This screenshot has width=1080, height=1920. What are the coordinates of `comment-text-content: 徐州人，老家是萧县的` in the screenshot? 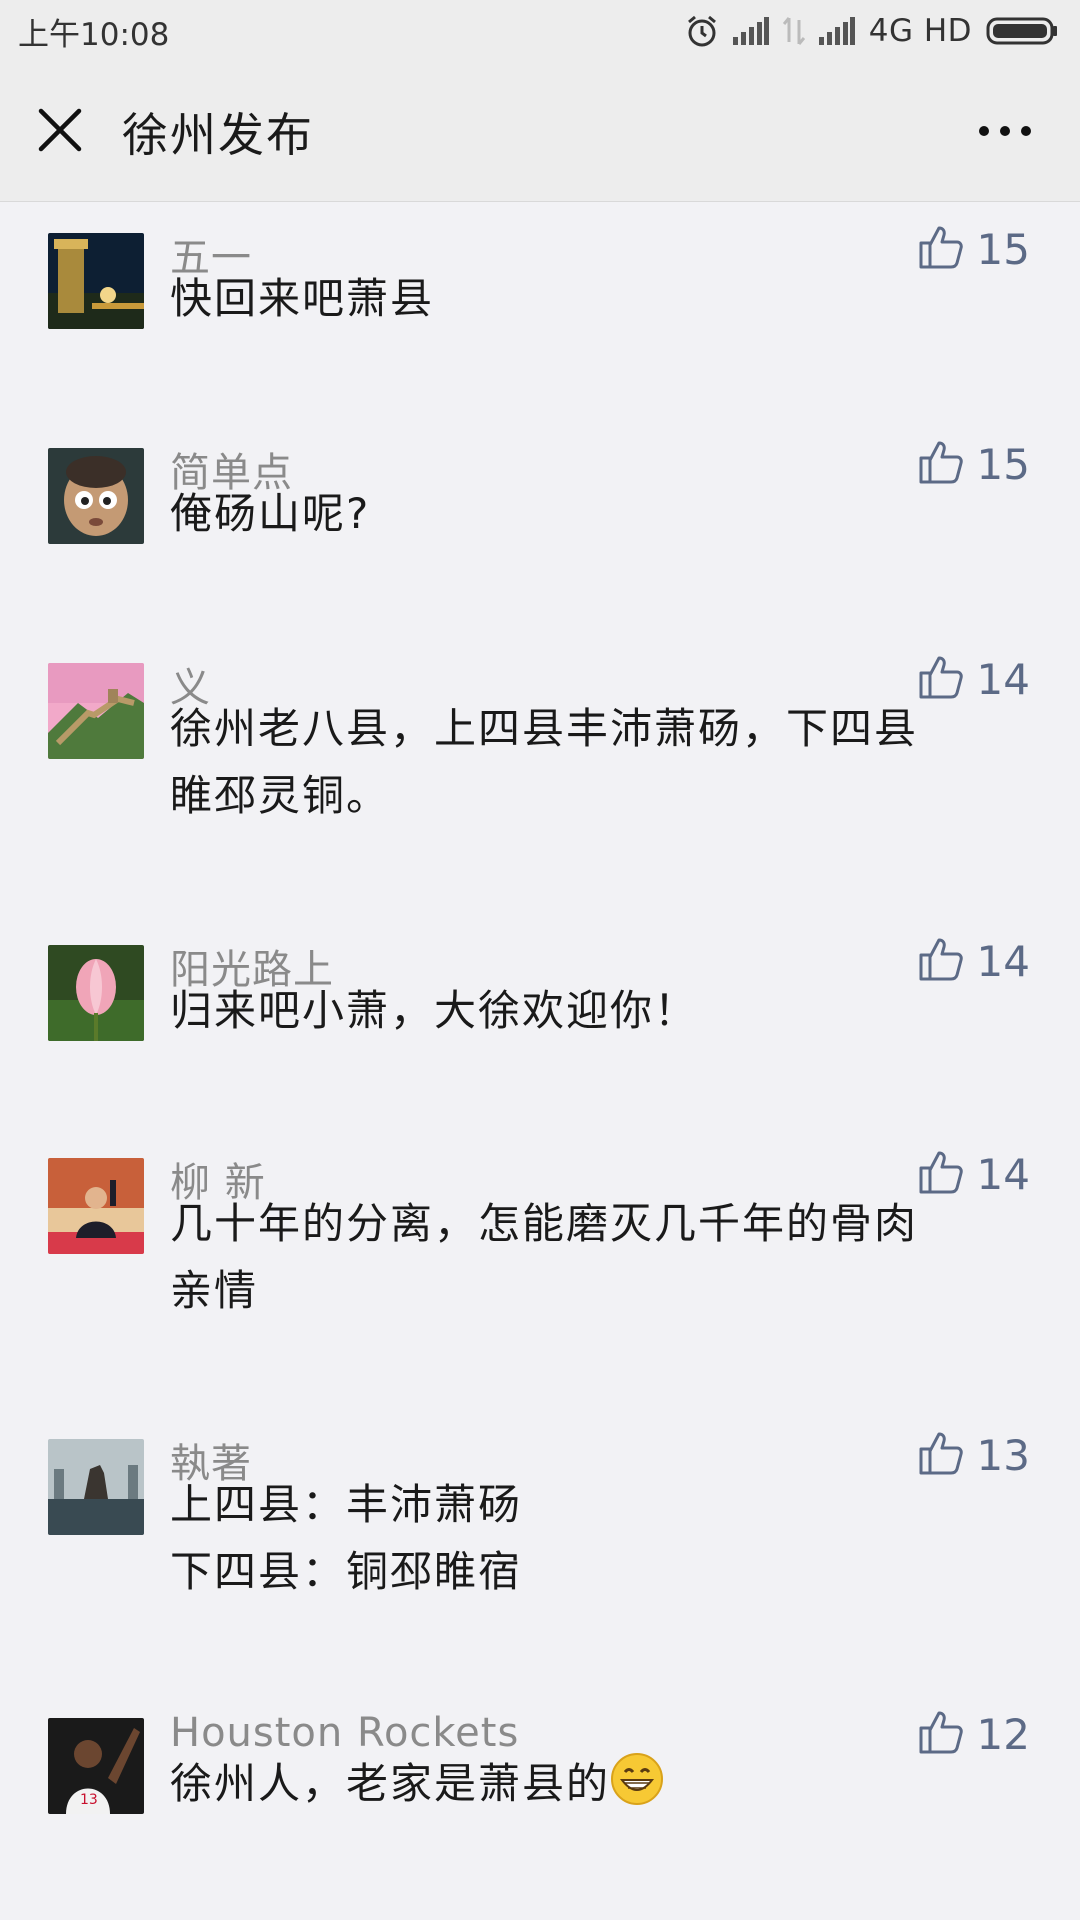 It's located at (390, 1783).